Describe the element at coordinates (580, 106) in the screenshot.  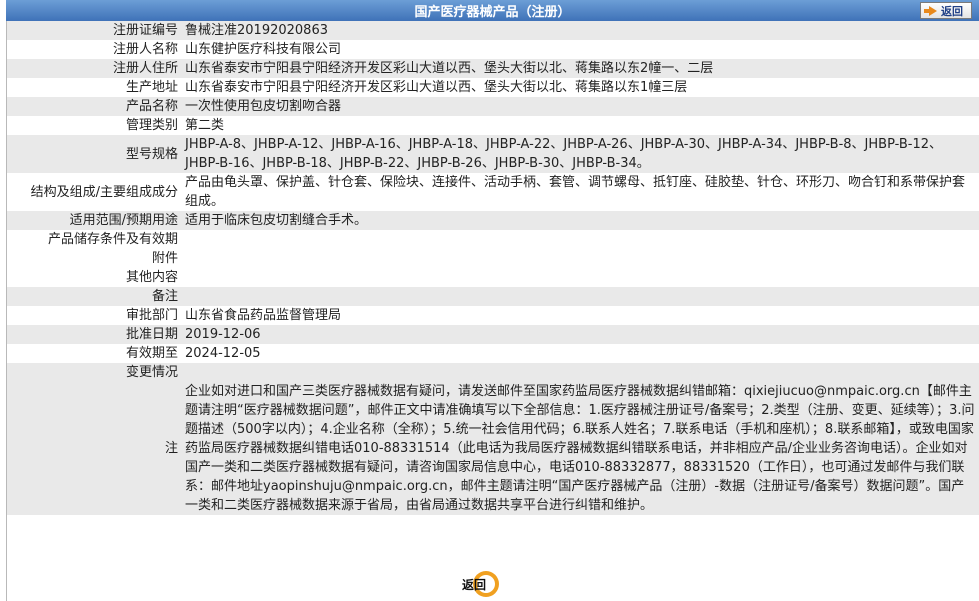
I see `field-value: 一次性使用包皮切割吻合器` at that location.